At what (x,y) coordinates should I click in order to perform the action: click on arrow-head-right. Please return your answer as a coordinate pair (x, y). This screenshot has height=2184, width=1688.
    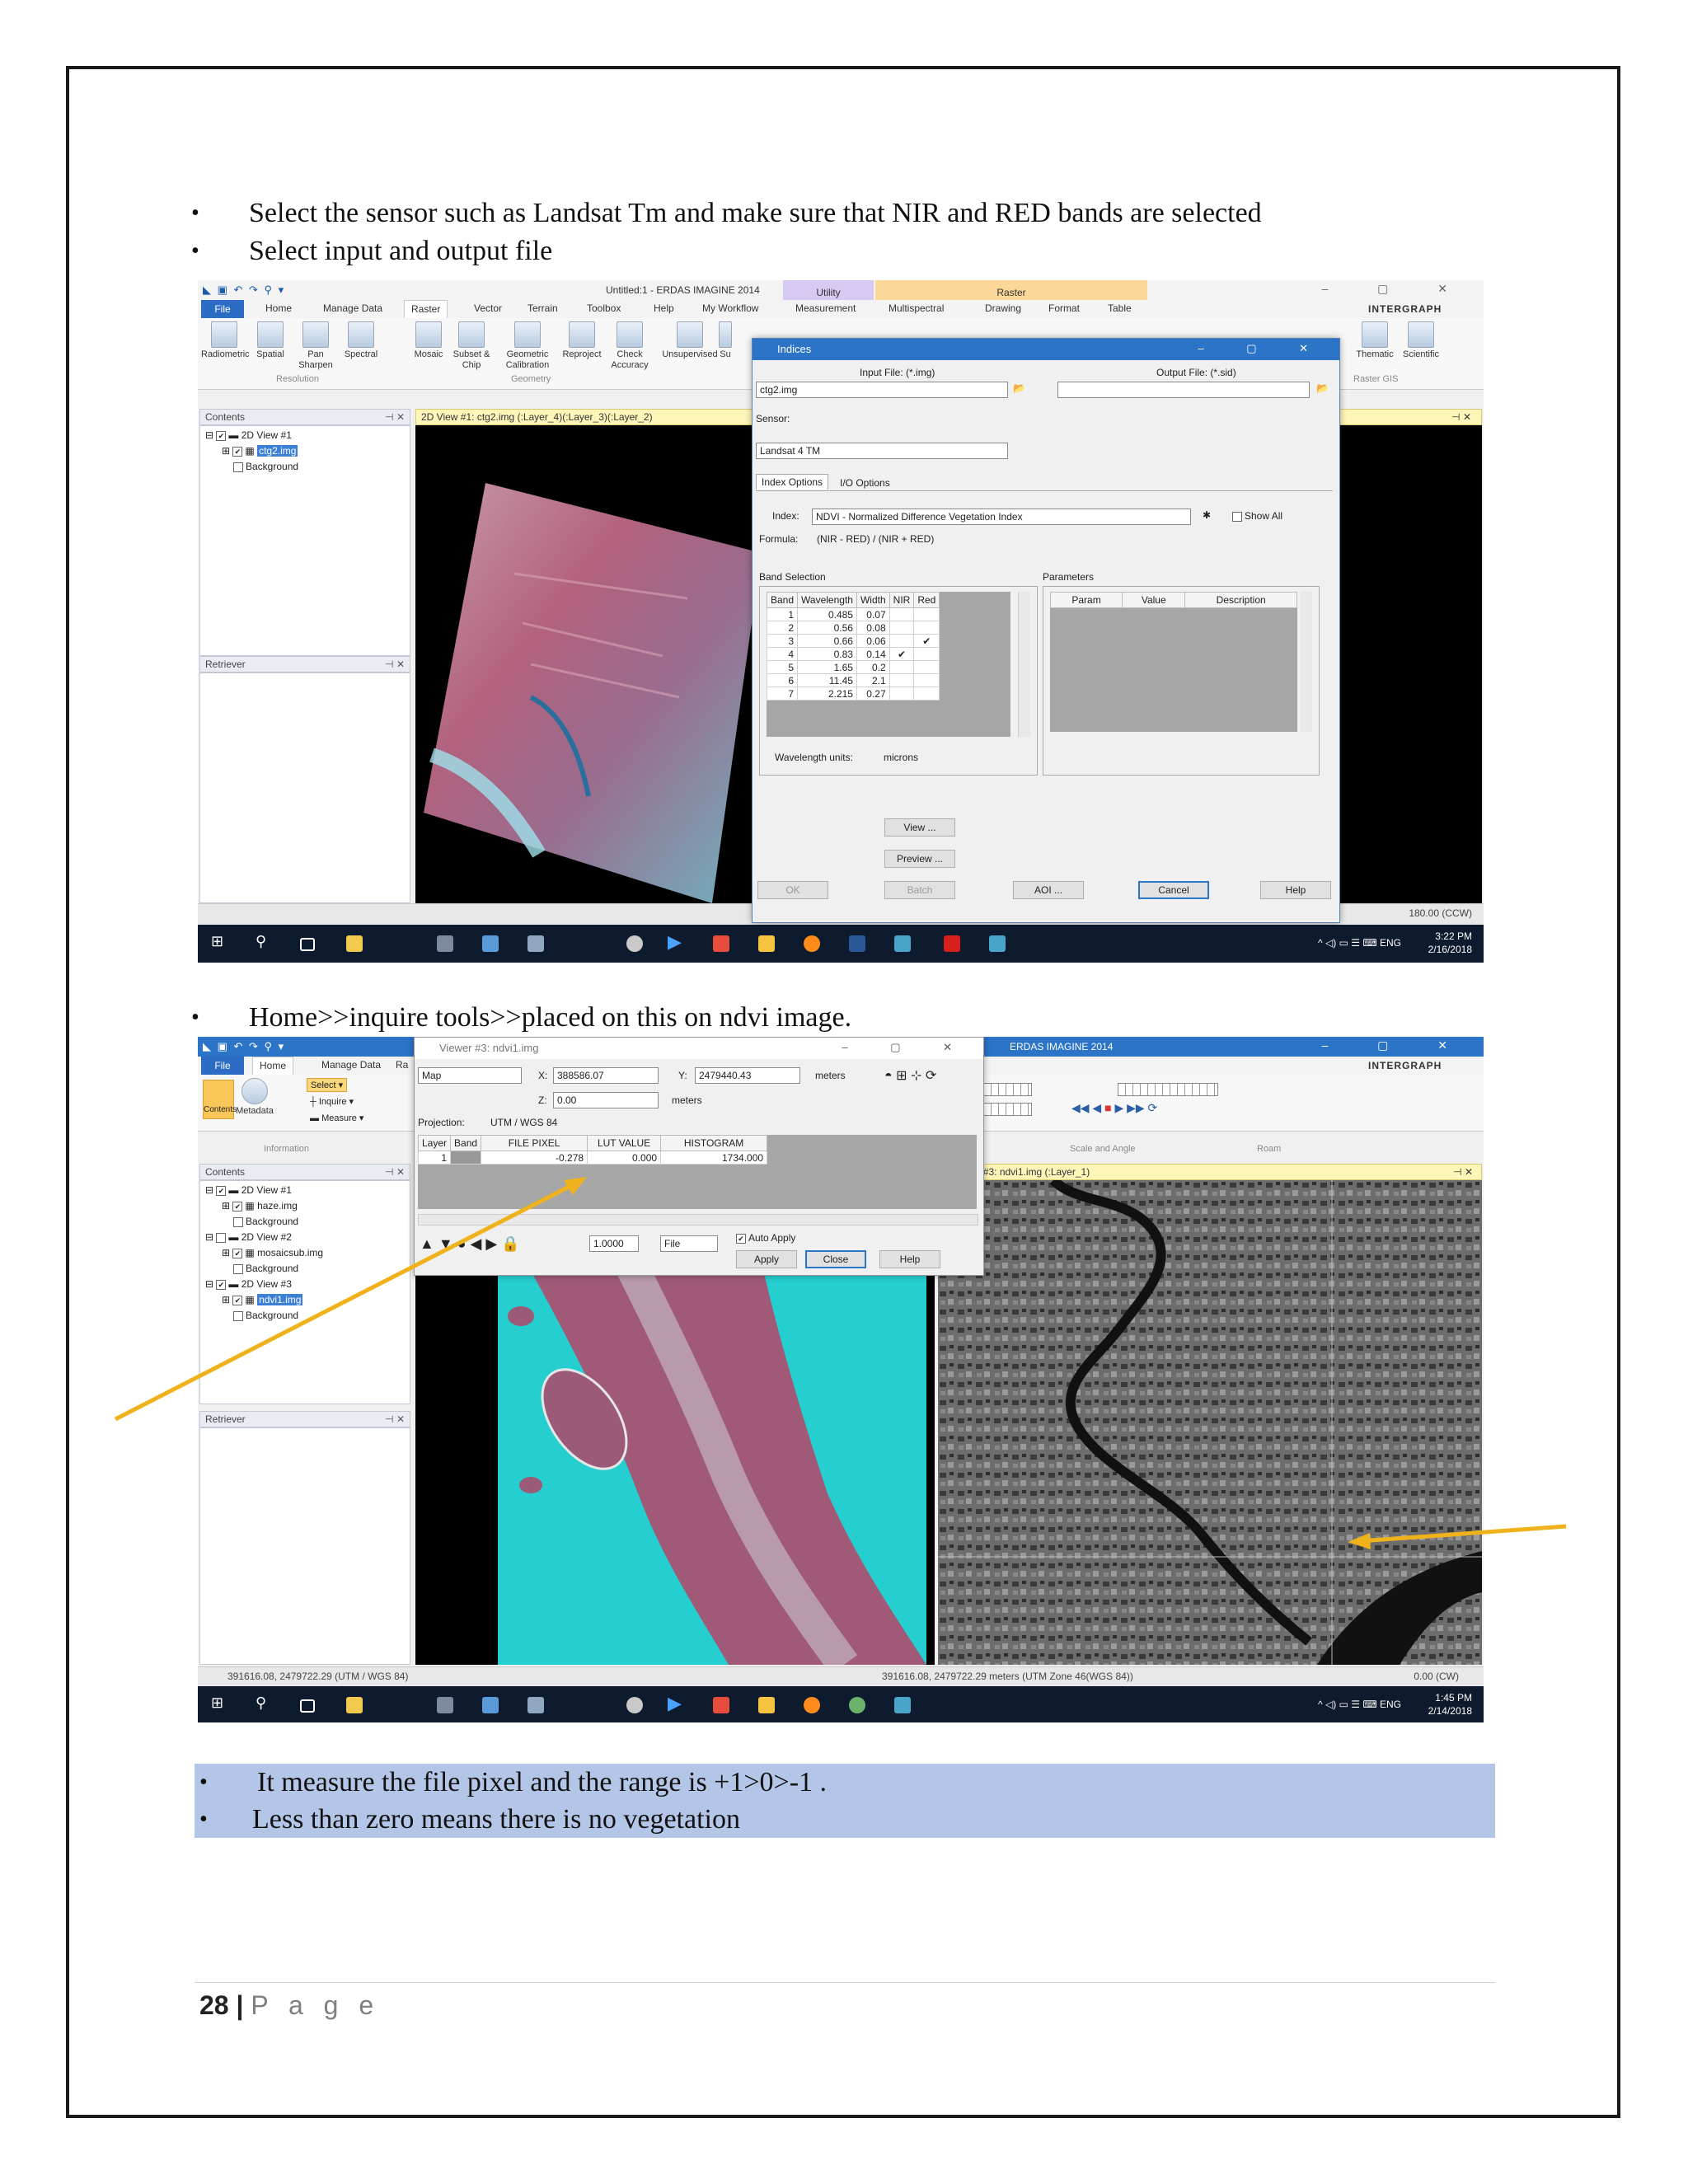
    Looking at the image, I should click on (1360, 1541).